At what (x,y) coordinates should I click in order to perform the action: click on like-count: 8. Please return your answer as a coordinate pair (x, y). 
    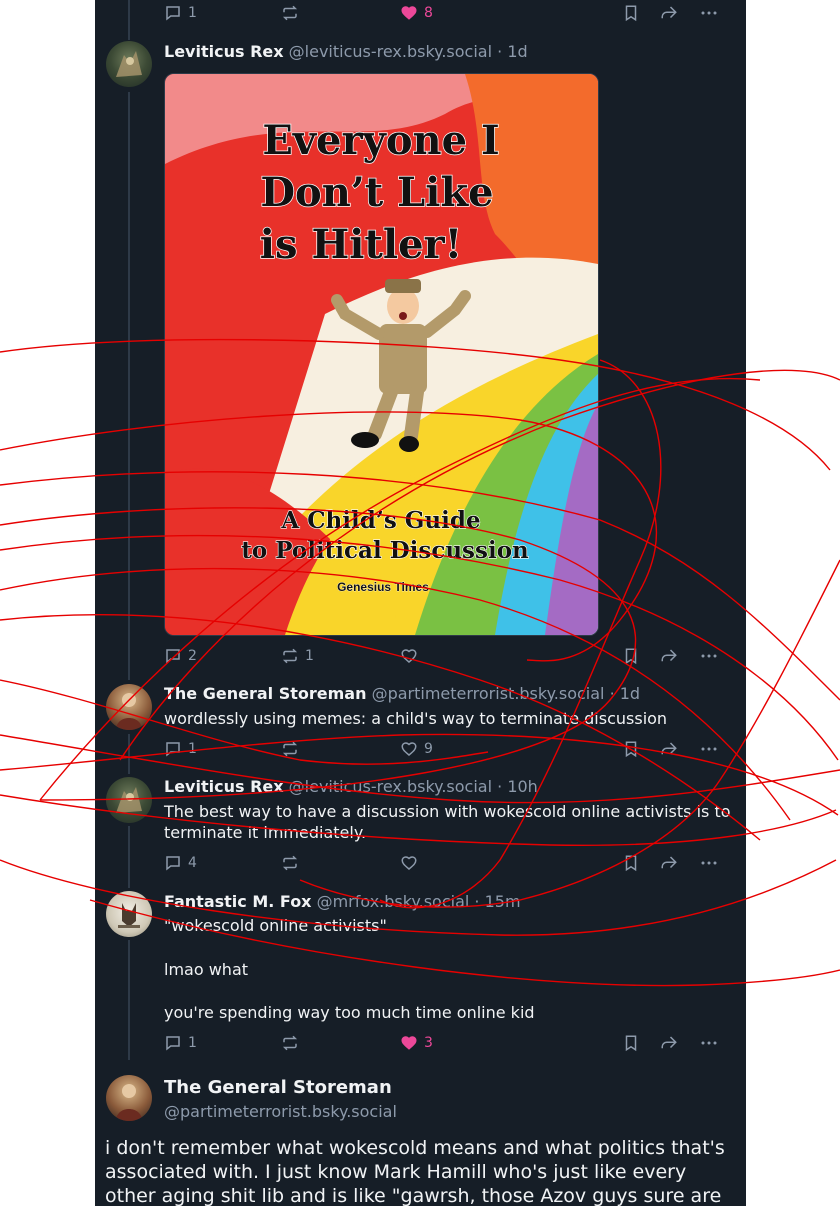
    Looking at the image, I should click on (428, 13).